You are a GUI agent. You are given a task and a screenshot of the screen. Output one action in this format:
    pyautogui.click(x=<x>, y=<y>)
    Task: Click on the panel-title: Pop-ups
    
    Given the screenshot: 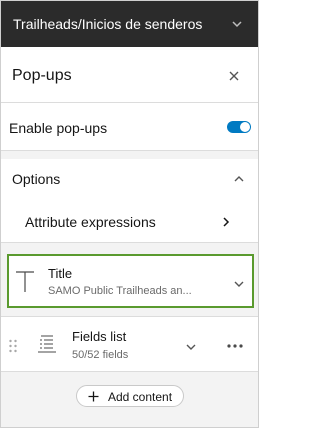 What is the action you would take?
    pyautogui.click(x=42, y=75)
    